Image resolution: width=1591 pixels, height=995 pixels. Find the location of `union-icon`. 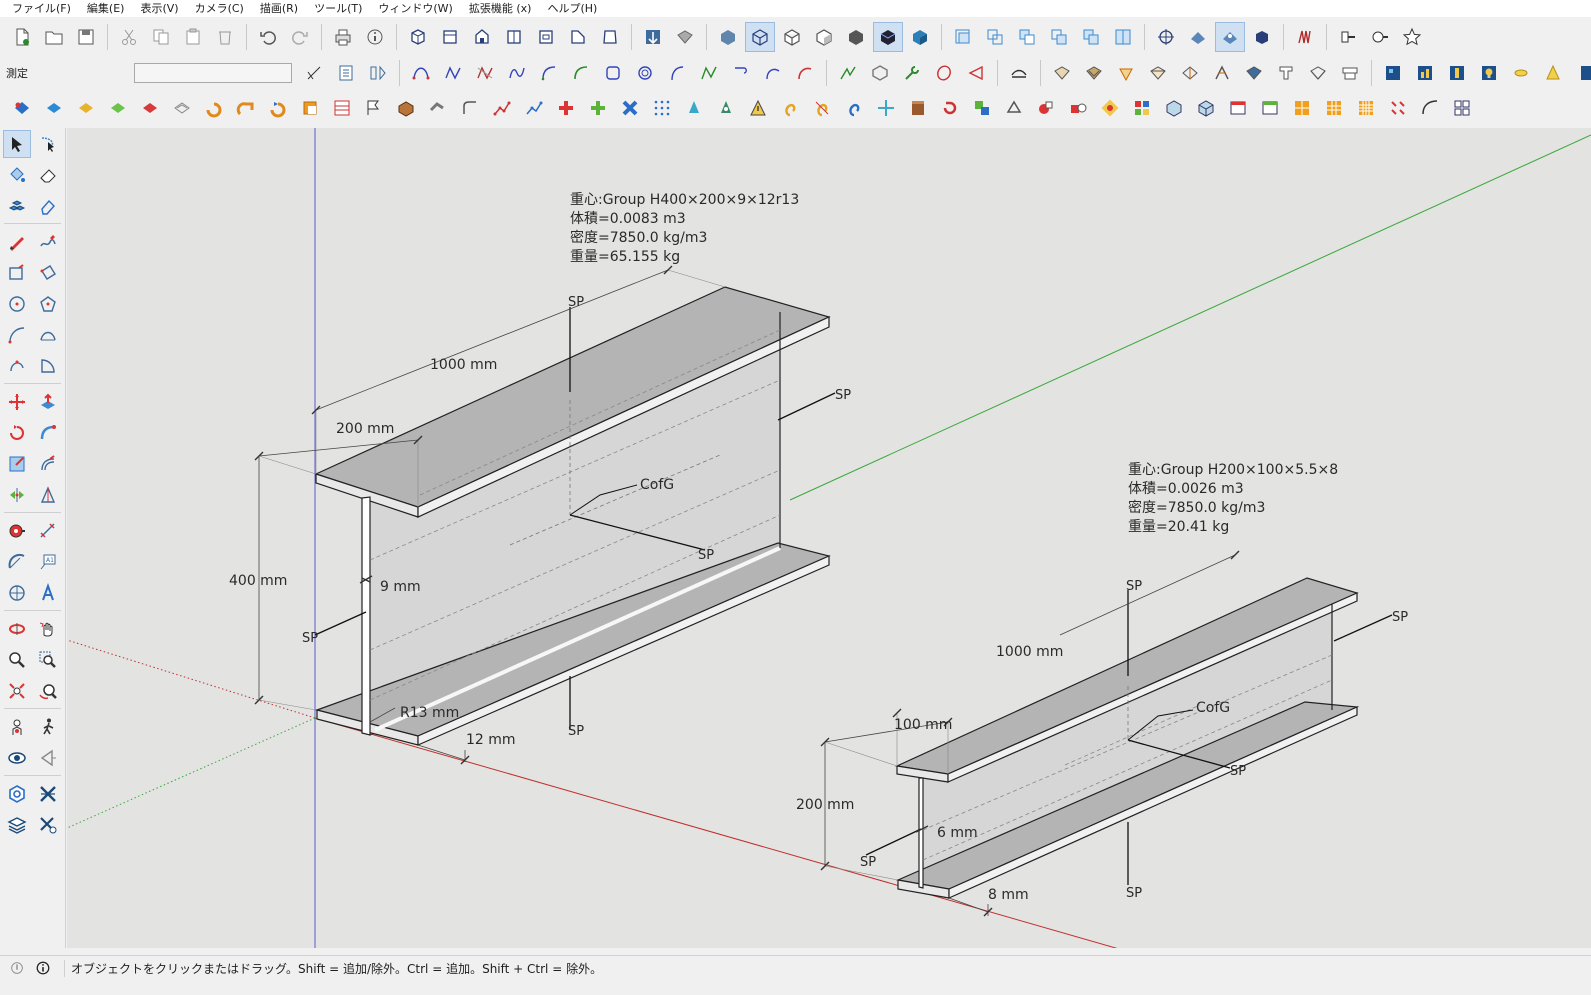

union-icon is located at coordinates (995, 37).